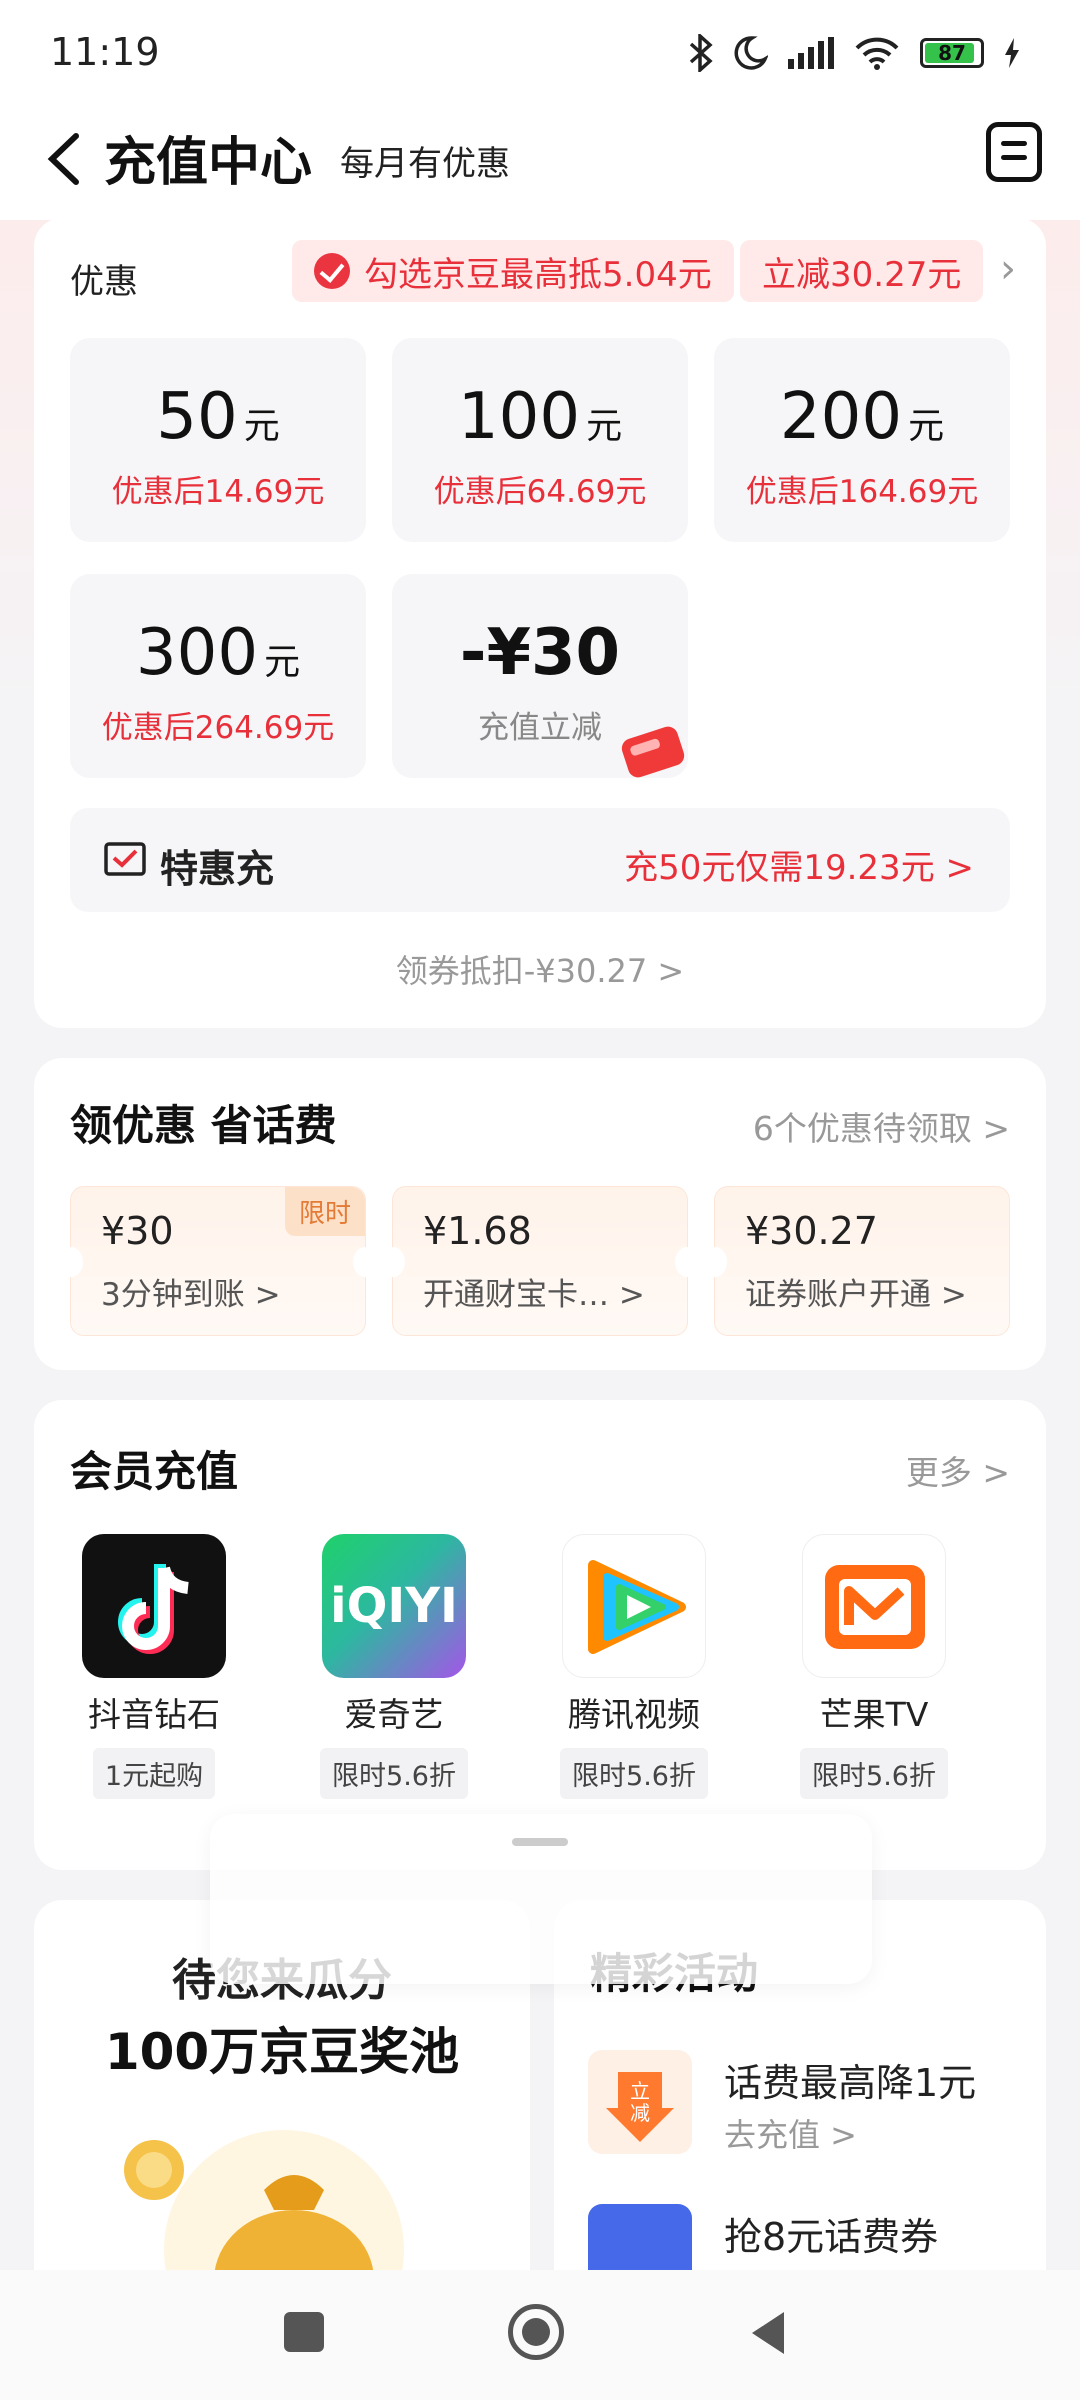 The height and width of the screenshot is (2400, 1080). I want to click on status-bar: 11:19 87, so click(540, 50).